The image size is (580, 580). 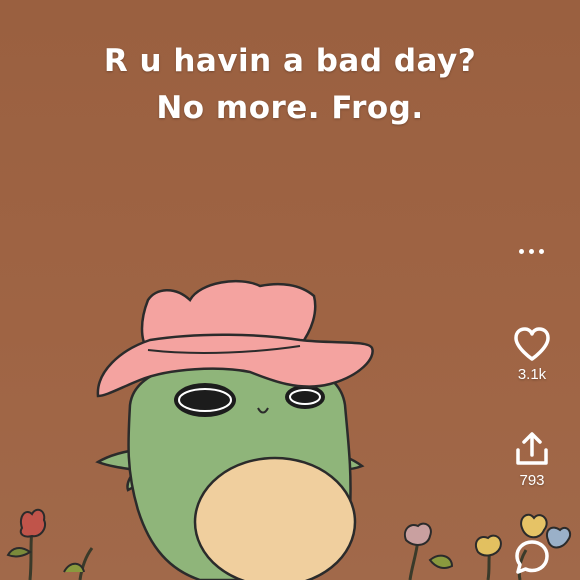 I want to click on share-icon, so click(x=532, y=448).